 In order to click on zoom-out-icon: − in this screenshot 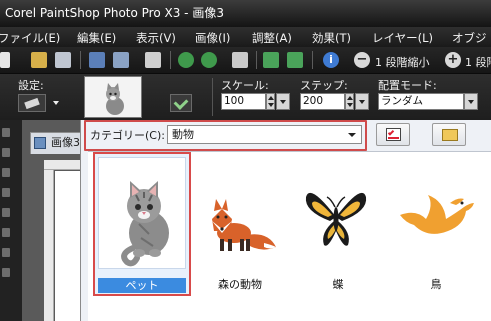, I will do `click(362, 60)`.